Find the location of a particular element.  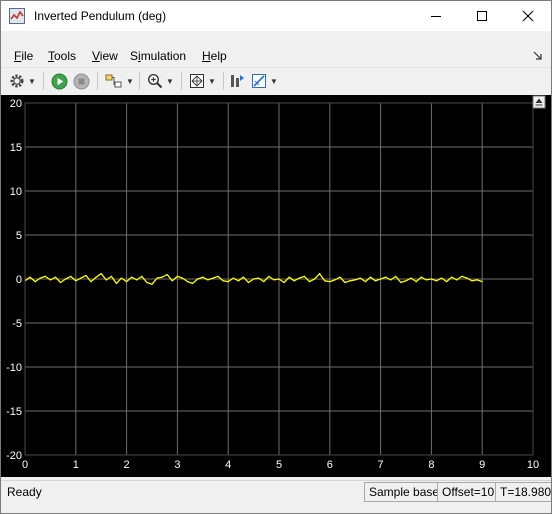

menu-file: File is located at coordinates (23, 56).